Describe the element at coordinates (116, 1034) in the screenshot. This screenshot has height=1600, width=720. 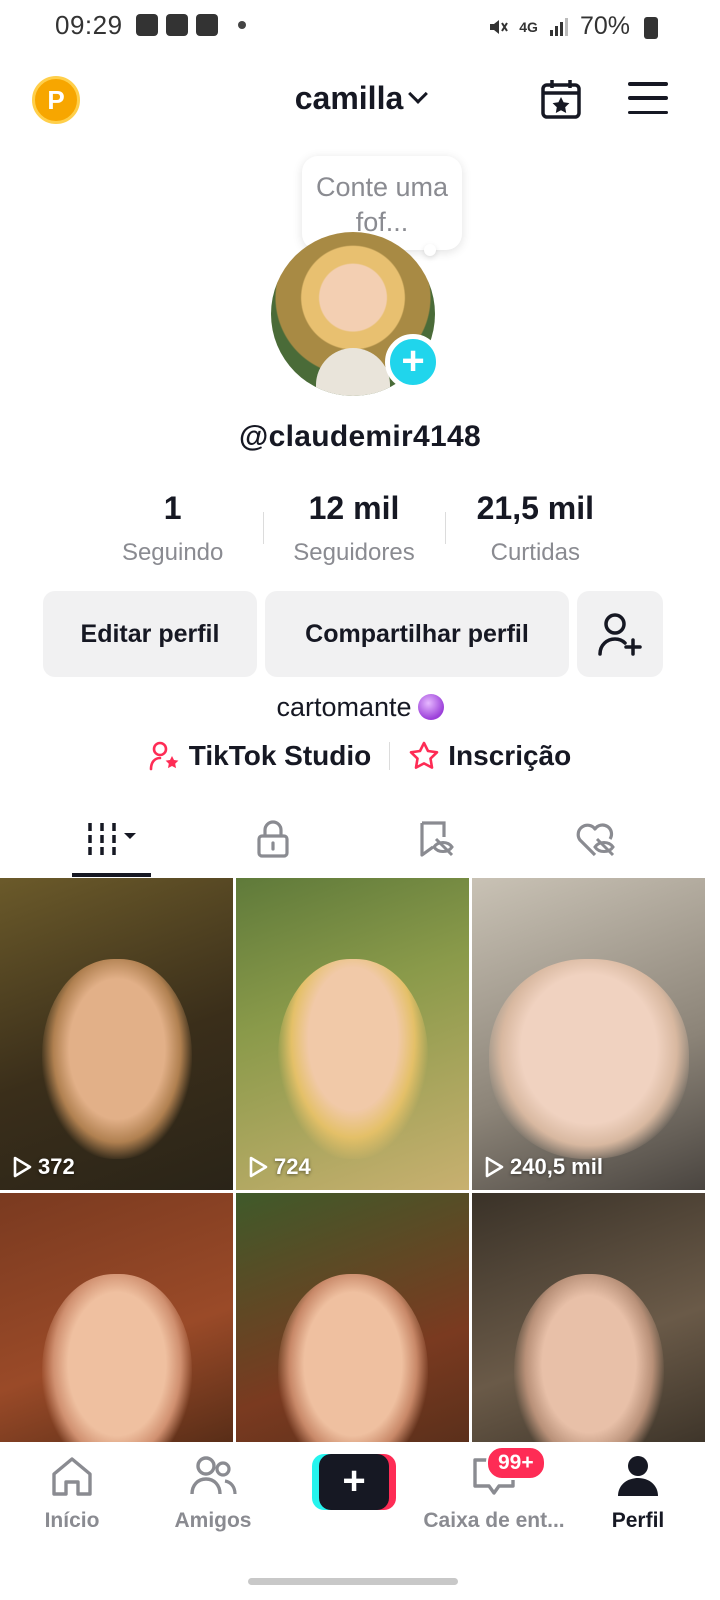
I see `video-thumbnail: 372` at that location.